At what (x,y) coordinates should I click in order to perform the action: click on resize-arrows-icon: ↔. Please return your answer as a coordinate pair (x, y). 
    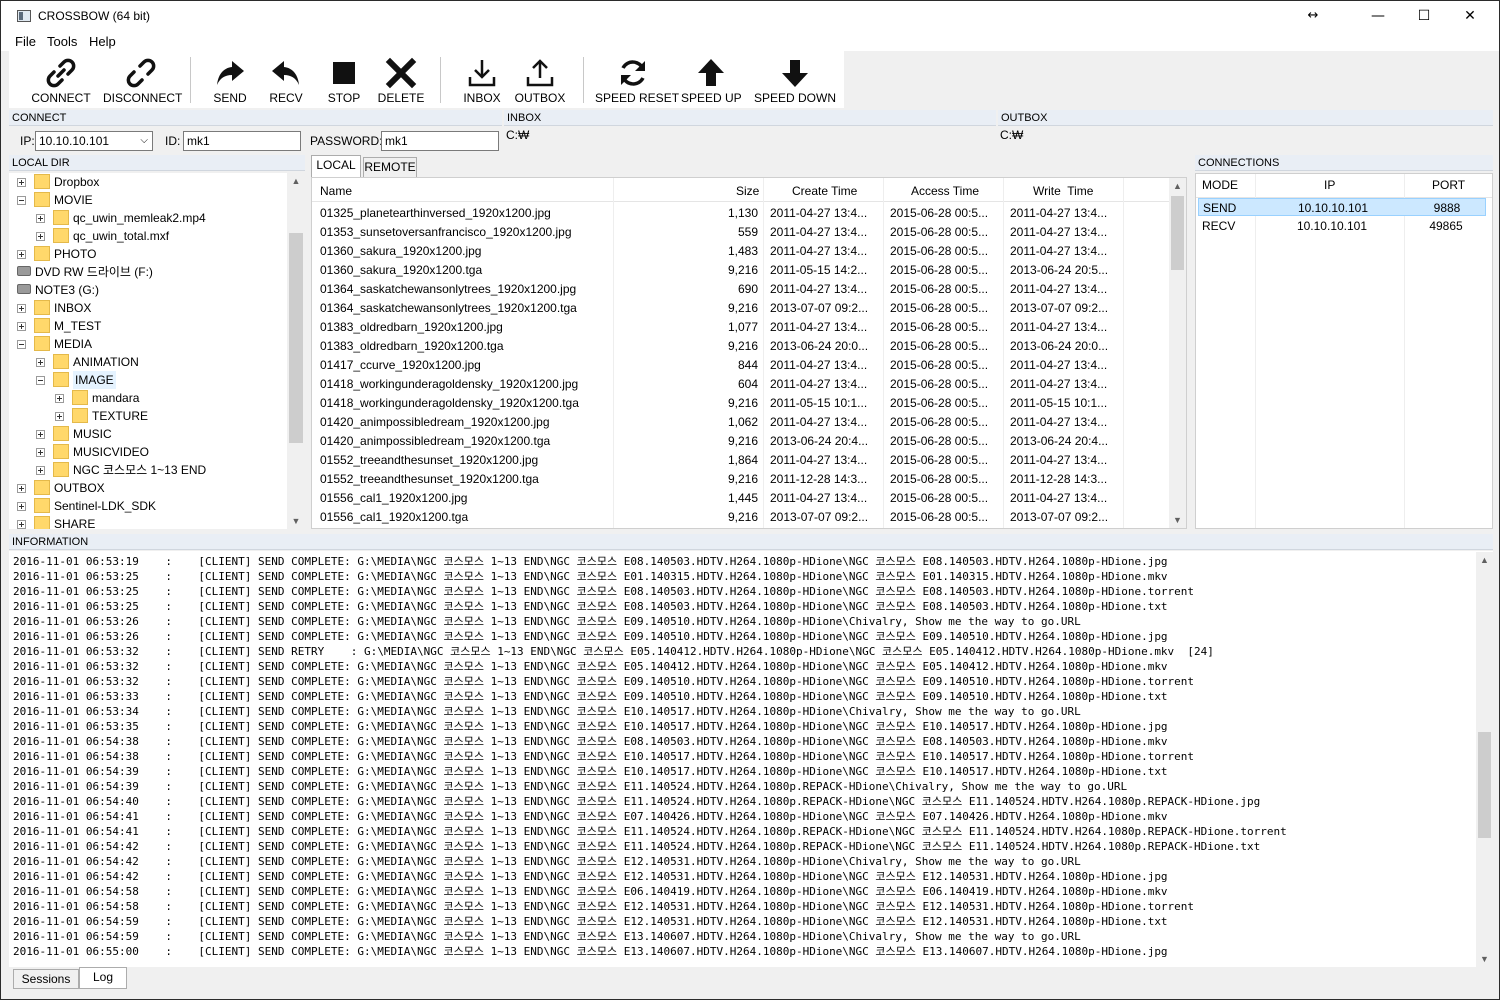
    Looking at the image, I should click on (1313, 16).